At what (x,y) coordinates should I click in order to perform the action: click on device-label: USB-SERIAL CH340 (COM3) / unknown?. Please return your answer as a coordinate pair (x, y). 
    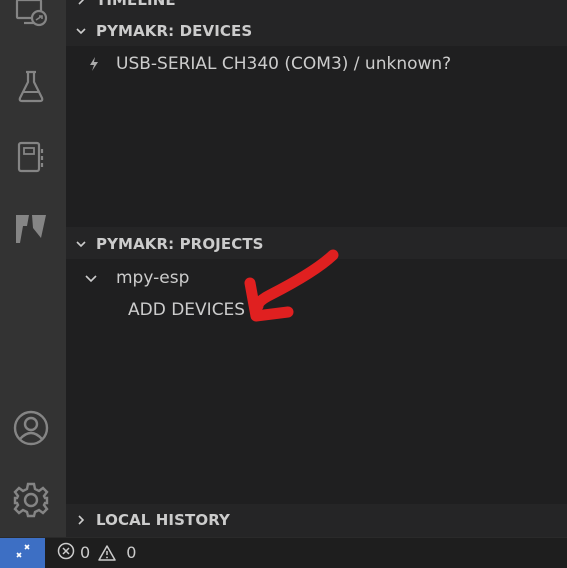
    Looking at the image, I should click on (284, 64).